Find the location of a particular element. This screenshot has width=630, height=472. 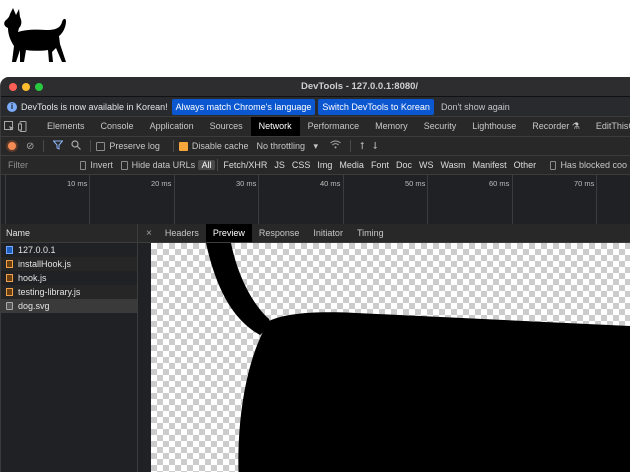

match-chrome-language-button: Always match Chrome's language is located at coordinates (243, 106).